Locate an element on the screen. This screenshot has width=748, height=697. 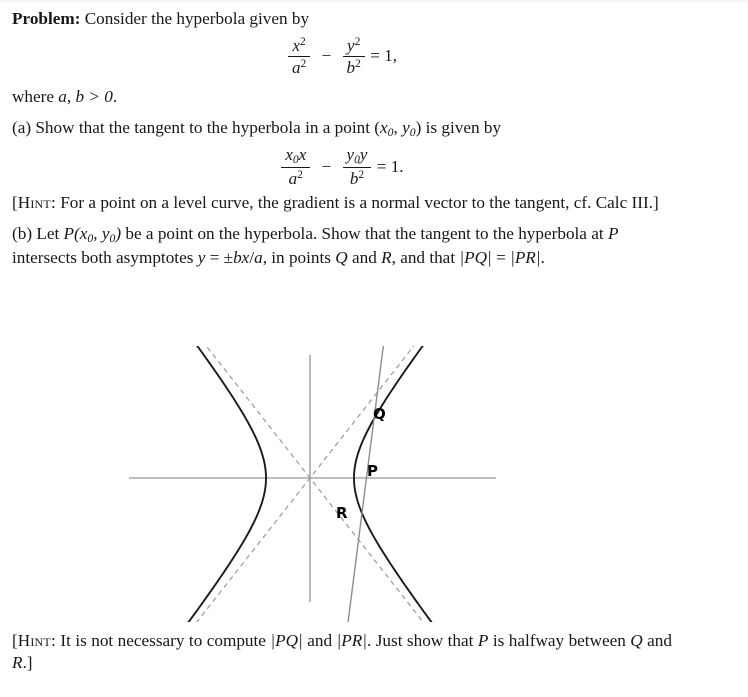
fraction-x2-a2: x2 a2 is located at coordinates (299, 56).